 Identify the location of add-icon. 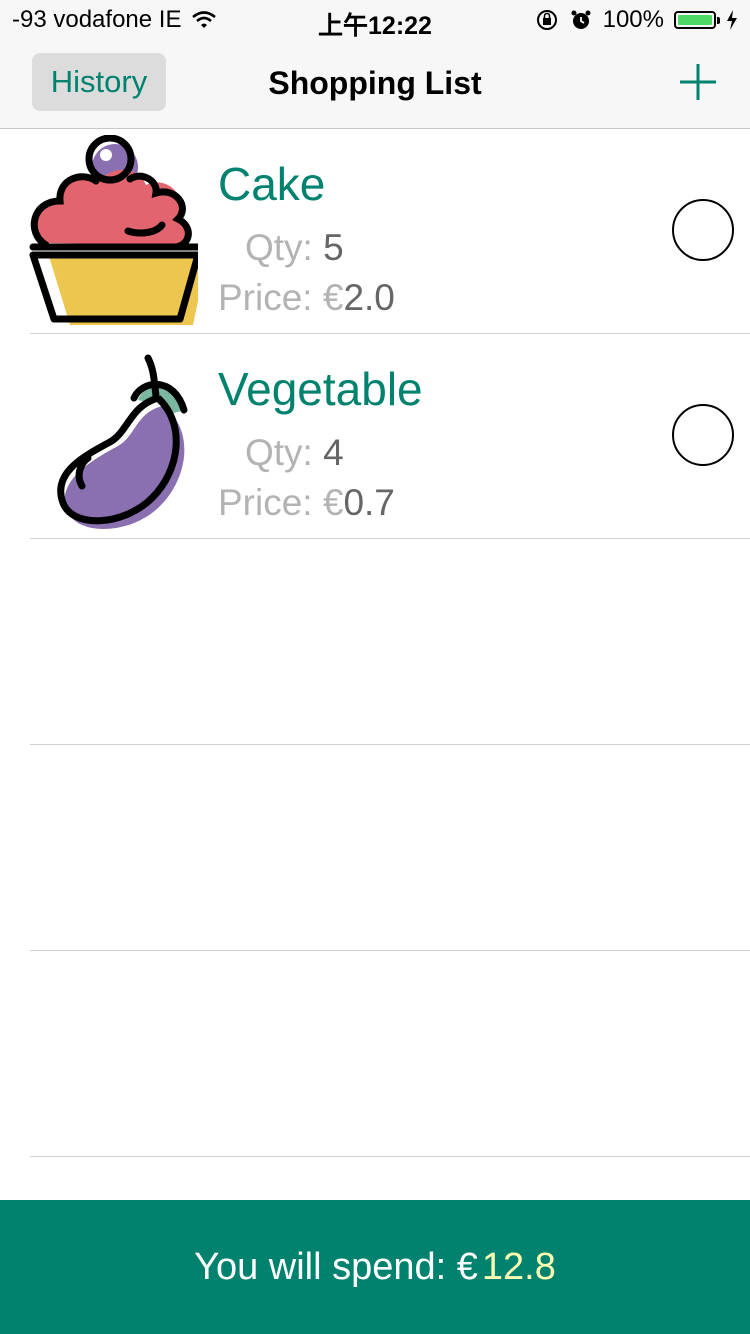
(698, 82).